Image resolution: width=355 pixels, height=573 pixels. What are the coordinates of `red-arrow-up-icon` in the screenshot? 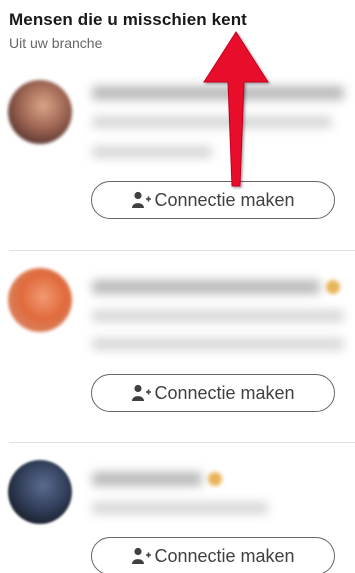 It's located at (236, 109).